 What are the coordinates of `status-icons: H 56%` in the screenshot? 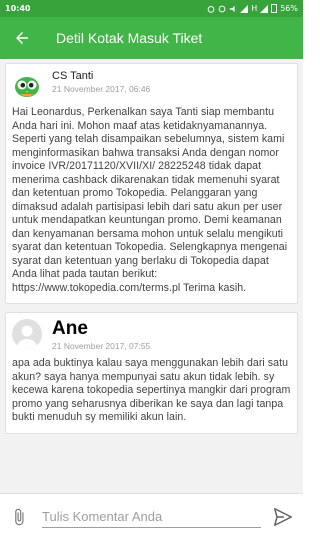 It's located at (252, 8).